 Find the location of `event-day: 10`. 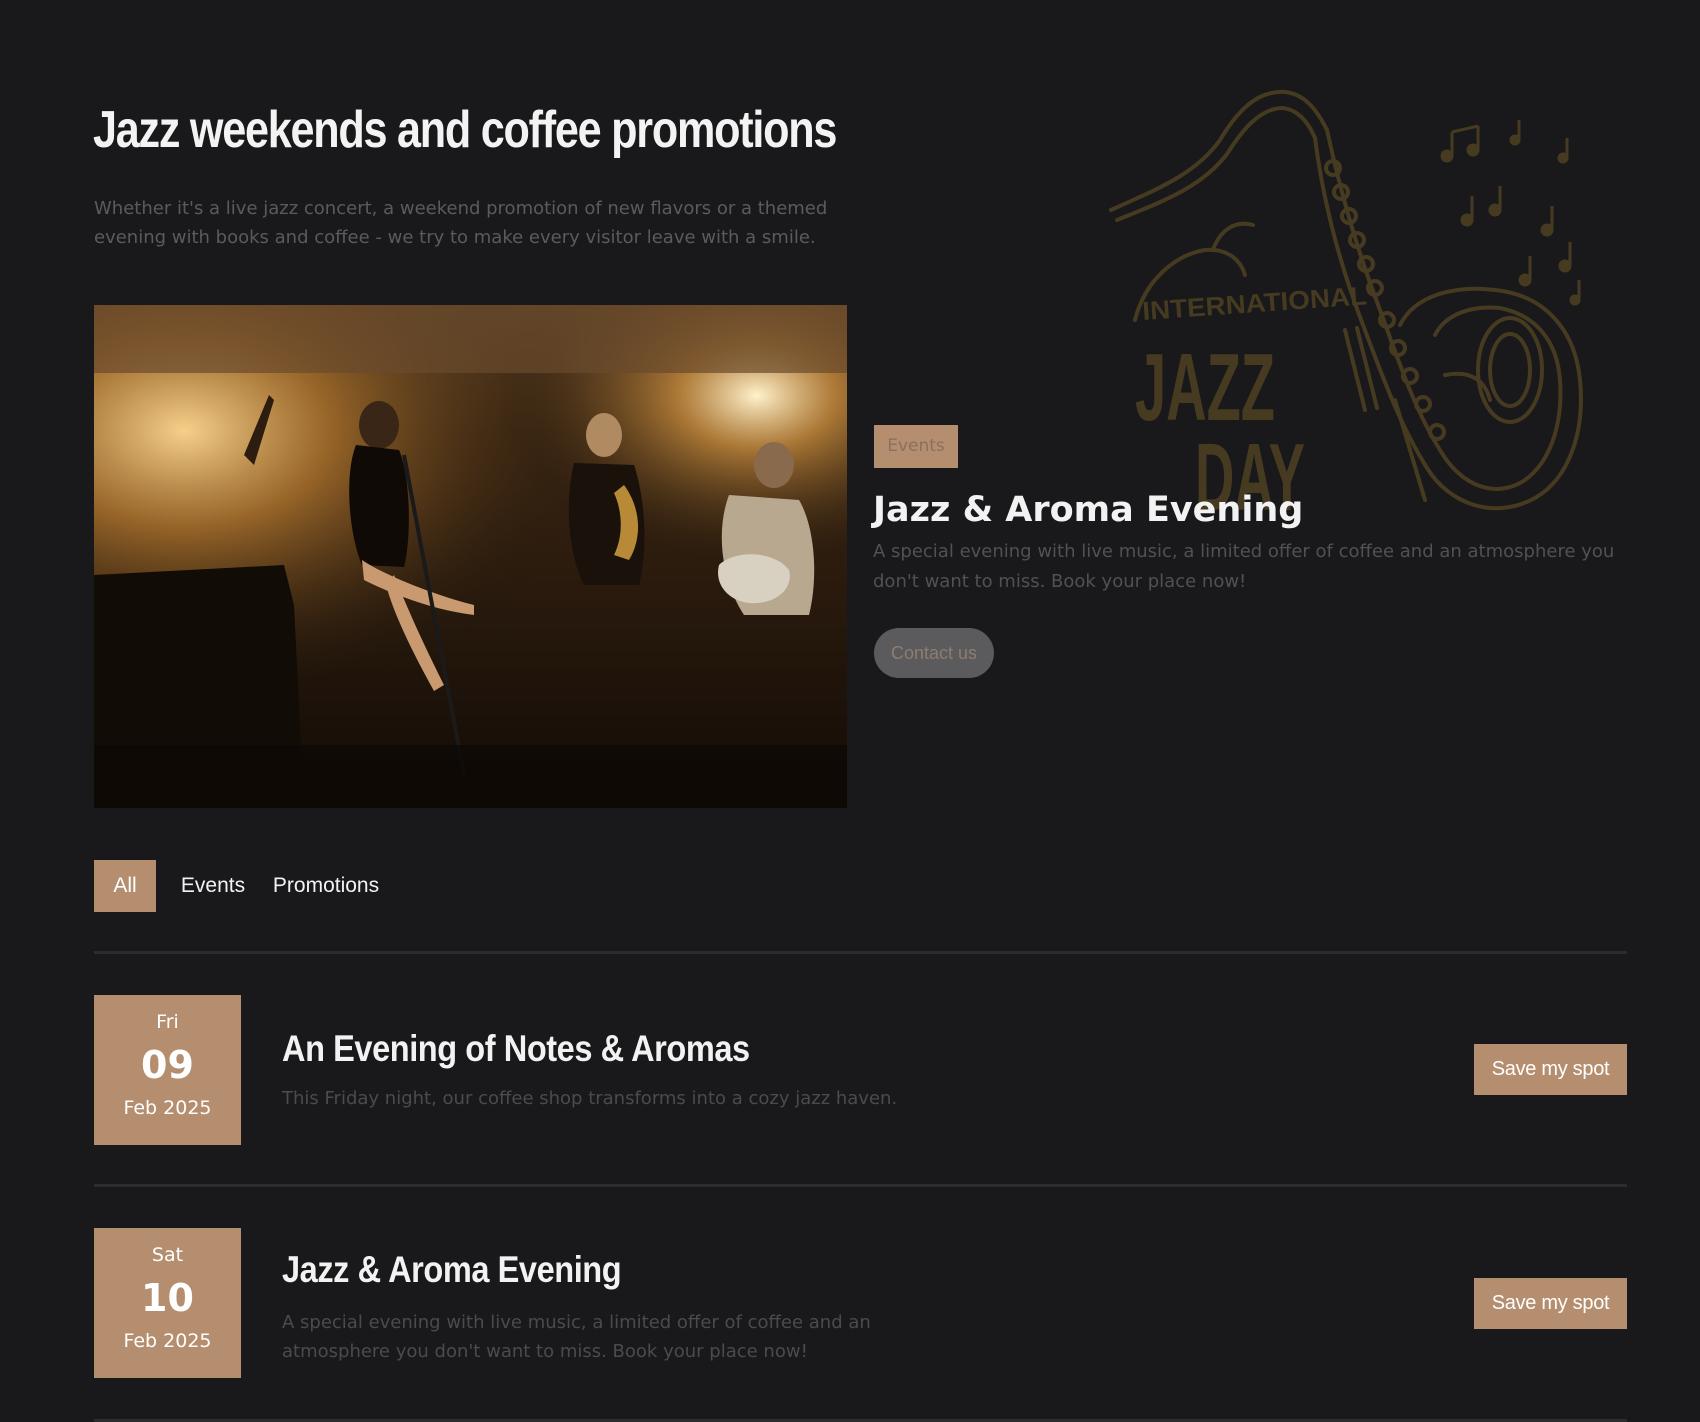

event-day: 10 is located at coordinates (167, 1298).